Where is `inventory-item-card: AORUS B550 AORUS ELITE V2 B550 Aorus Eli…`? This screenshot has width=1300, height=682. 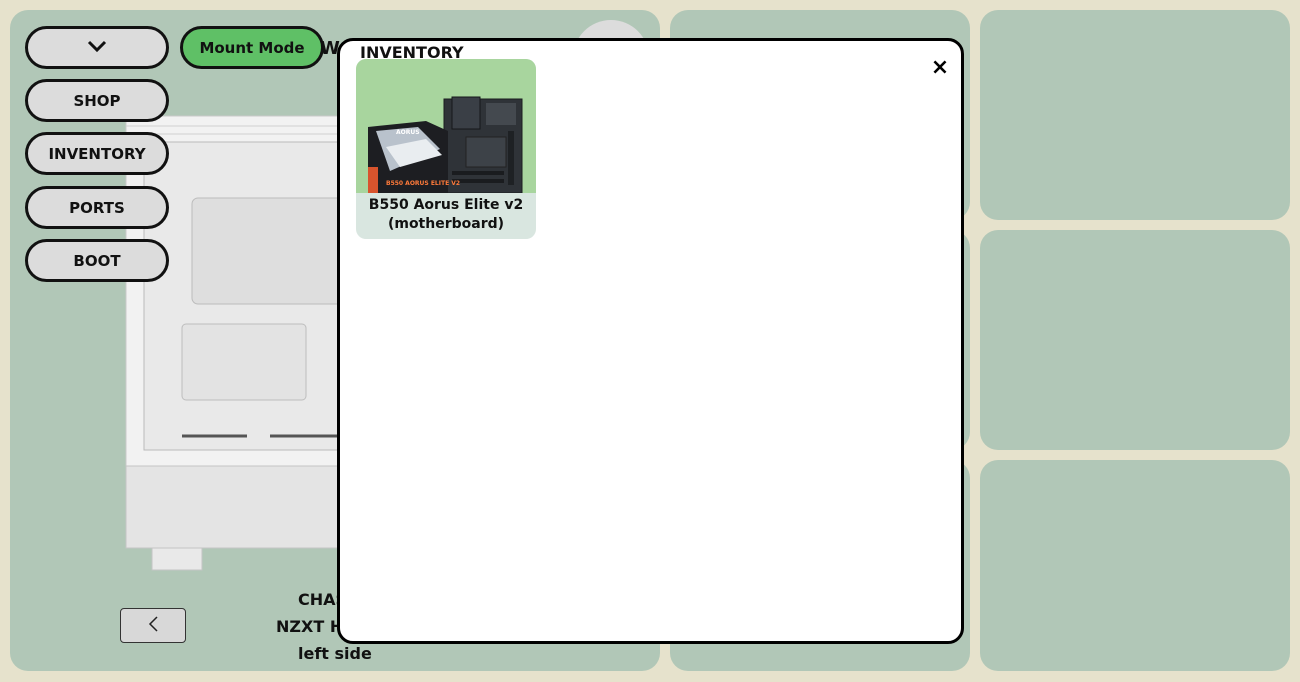 inventory-item-card: AORUS B550 AORUS ELITE V2 B550 Aorus Eli… is located at coordinates (446, 149).